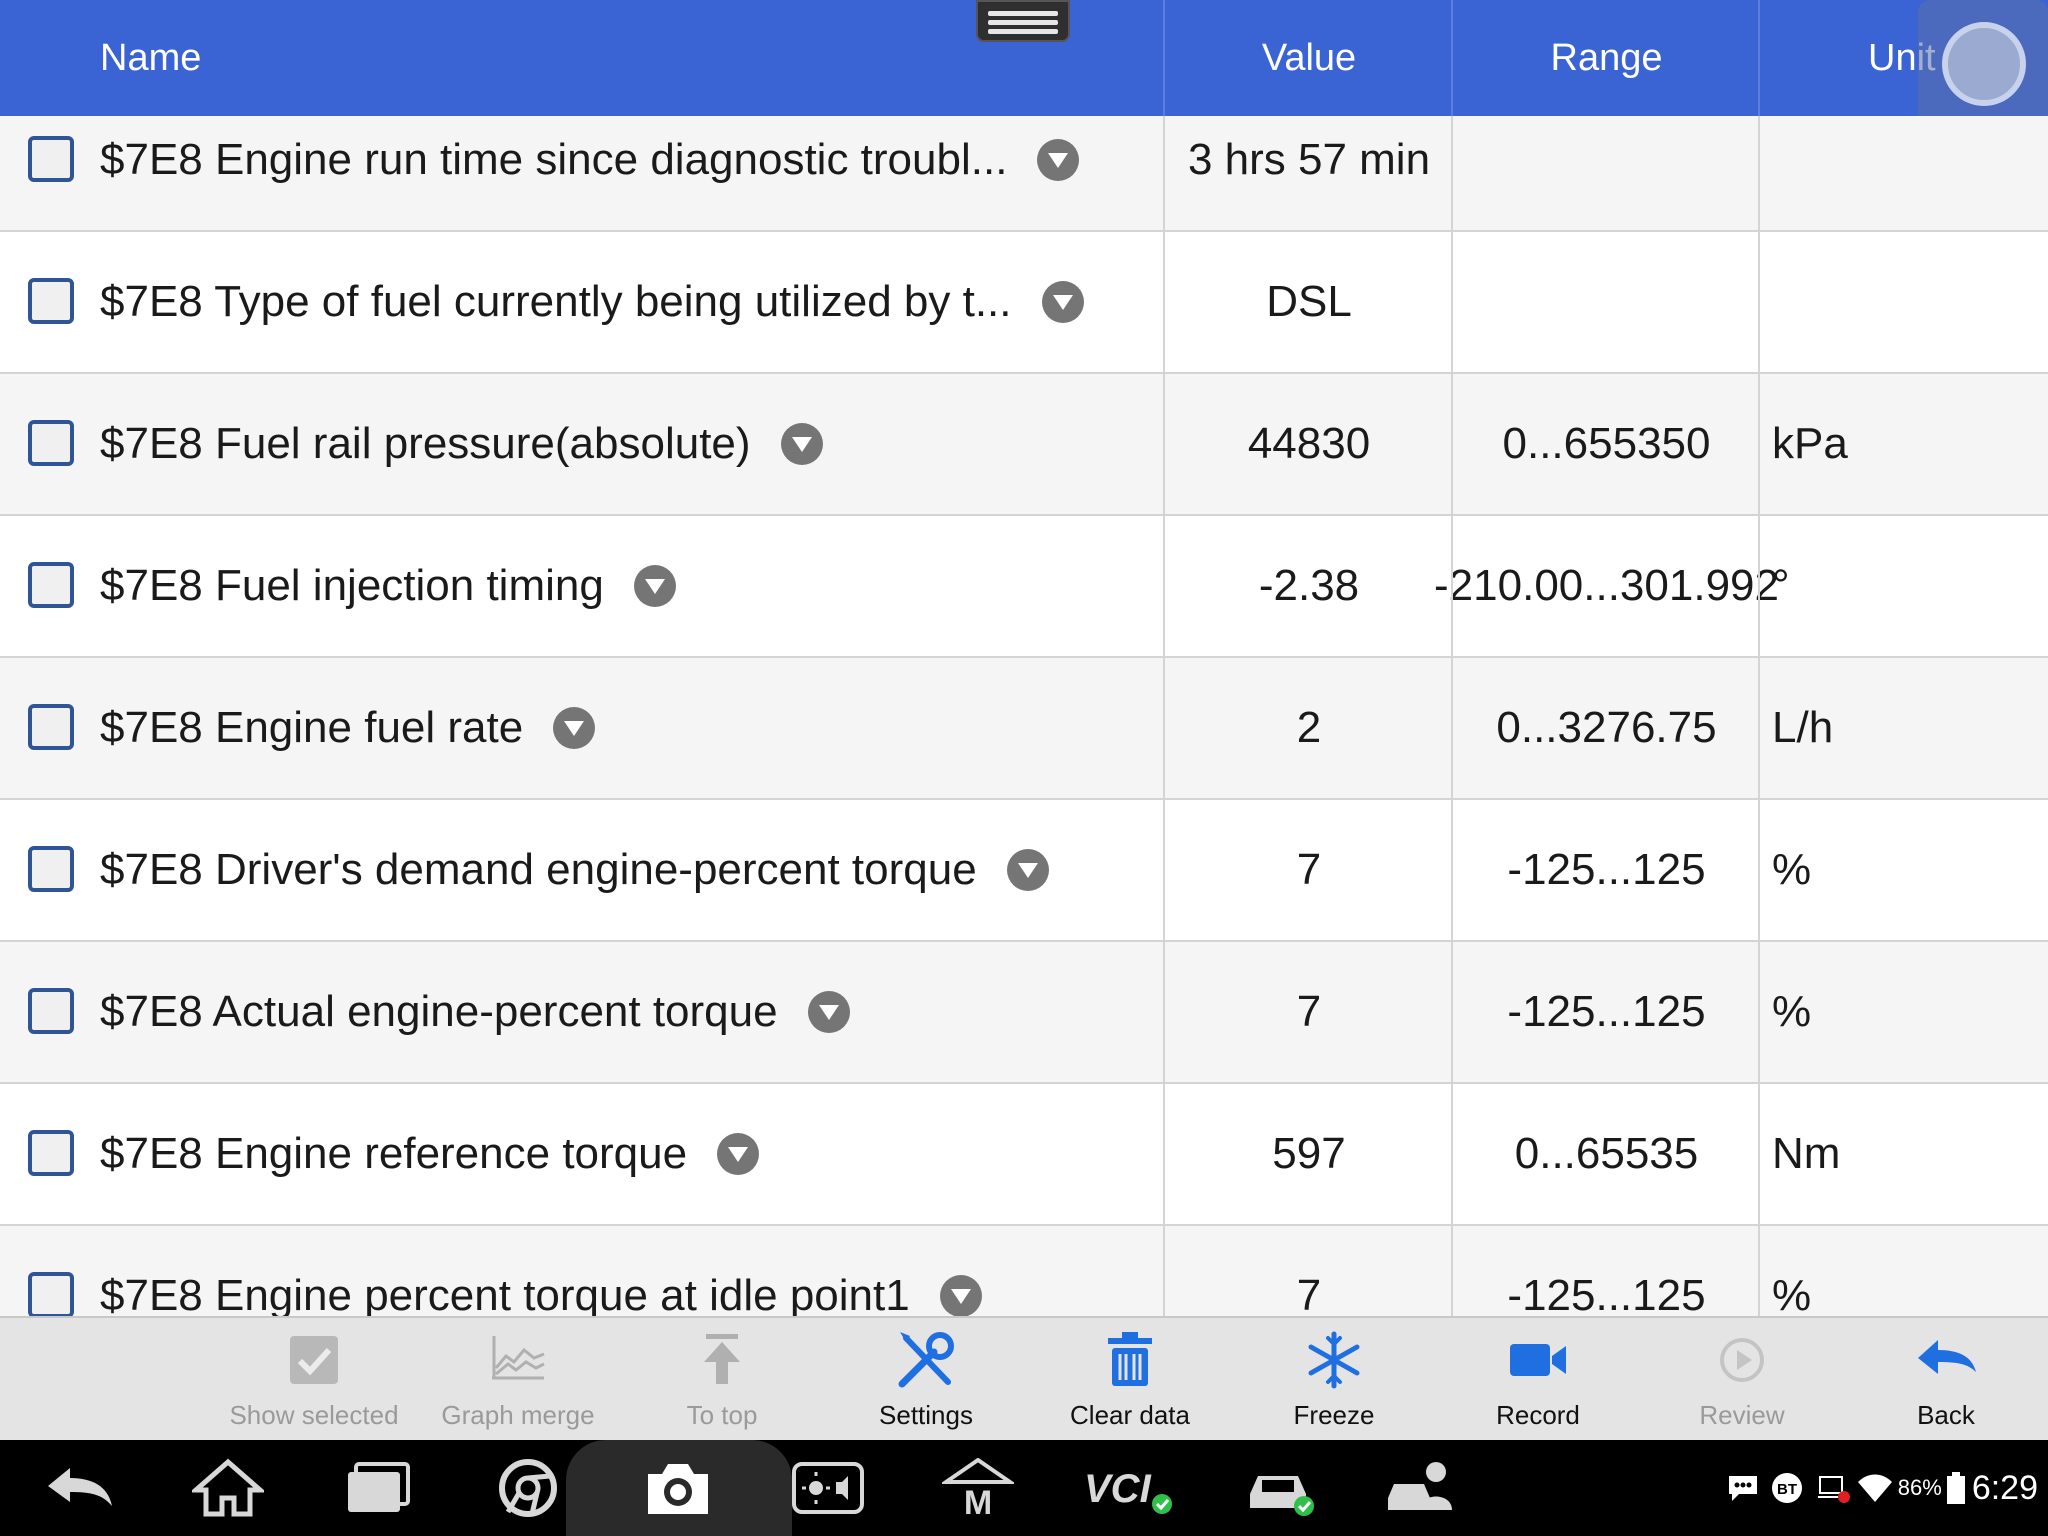 This screenshot has height=1536, width=2048. I want to click on parameter-name: $7E8 Engine reference torque, so click(394, 1153).